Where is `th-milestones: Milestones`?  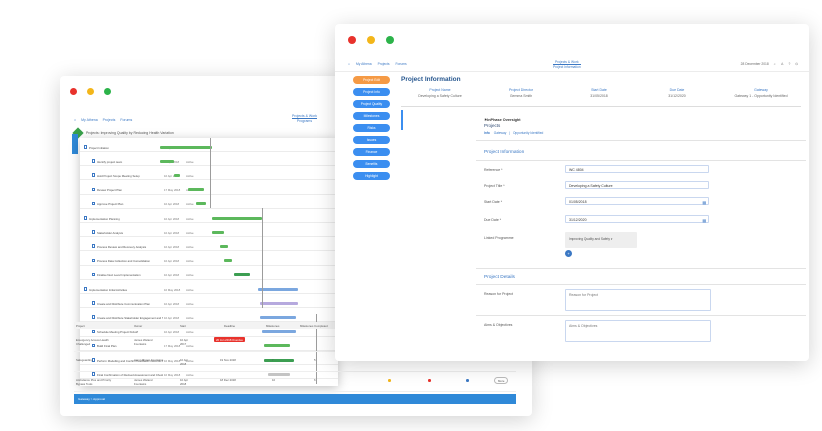
th-milestones: Milestones is located at coordinates (272, 326).